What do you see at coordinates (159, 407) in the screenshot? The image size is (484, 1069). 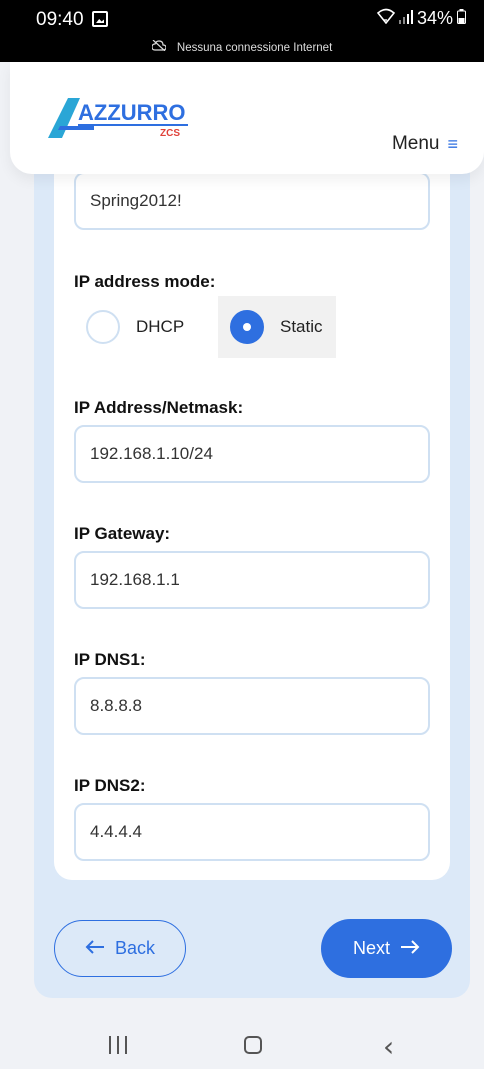 I see `ip-address-label: IP Address/Netmask:` at bounding box center [159, 407].